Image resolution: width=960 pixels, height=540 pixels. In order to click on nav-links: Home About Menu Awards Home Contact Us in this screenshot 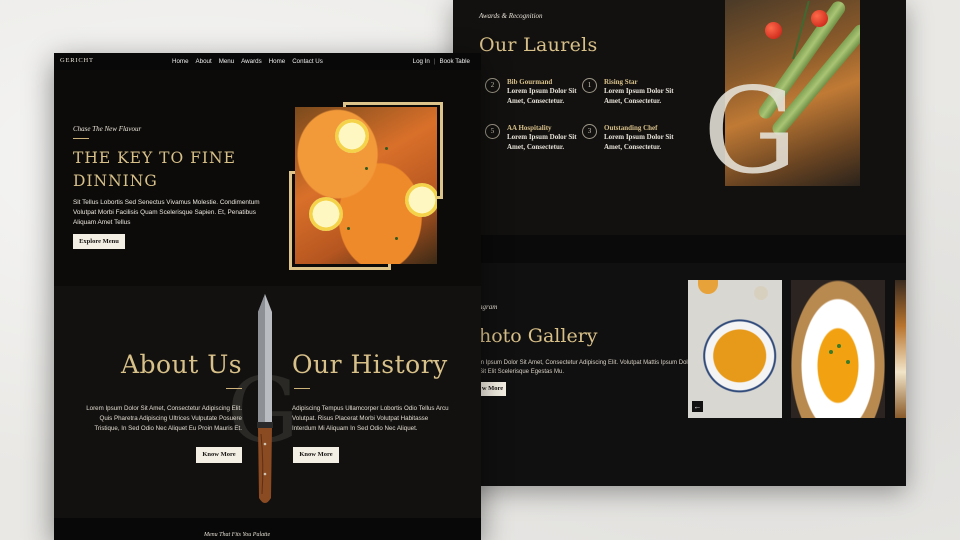, I will do `click(247, 61)`.